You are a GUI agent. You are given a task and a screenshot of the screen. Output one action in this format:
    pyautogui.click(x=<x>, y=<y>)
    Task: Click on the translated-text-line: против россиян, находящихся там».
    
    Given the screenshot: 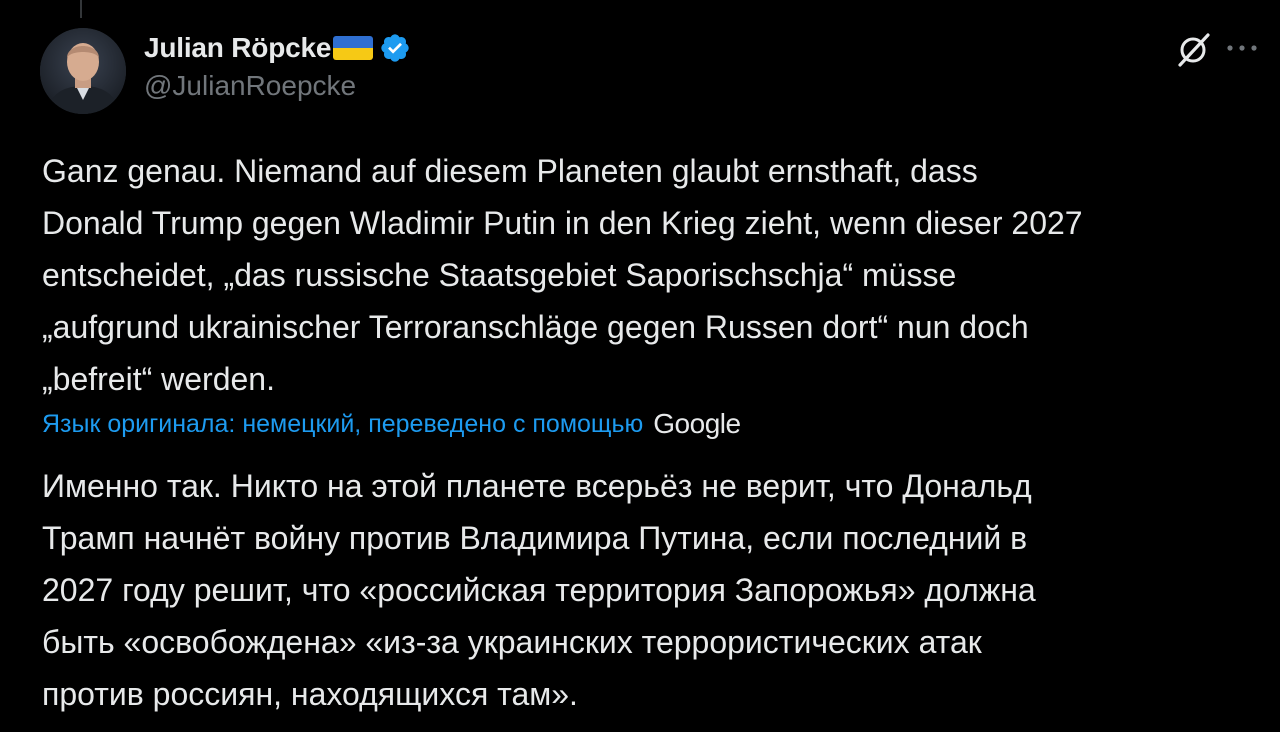 What is the action you would take?
    pyautogui.click(x=310, y=694)
    